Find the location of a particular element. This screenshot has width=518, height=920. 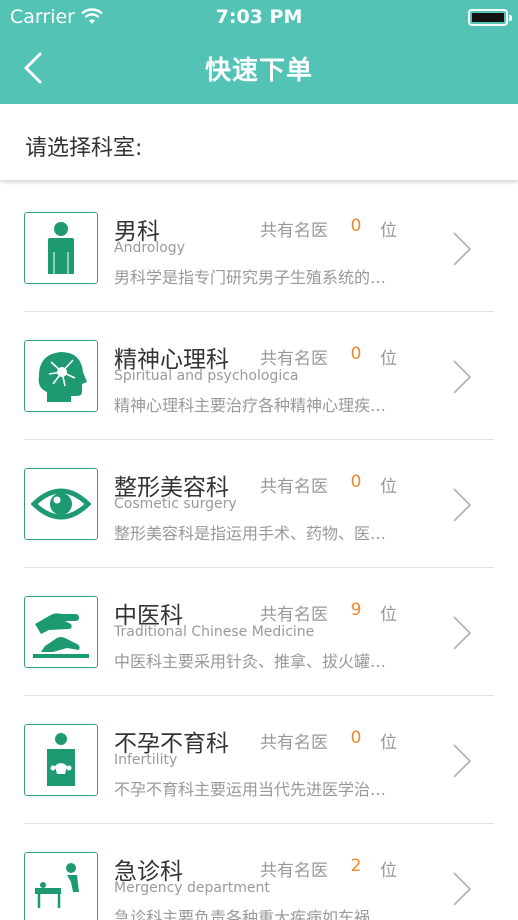

department-english-name: Andrology is located at coordinates (149, 248).